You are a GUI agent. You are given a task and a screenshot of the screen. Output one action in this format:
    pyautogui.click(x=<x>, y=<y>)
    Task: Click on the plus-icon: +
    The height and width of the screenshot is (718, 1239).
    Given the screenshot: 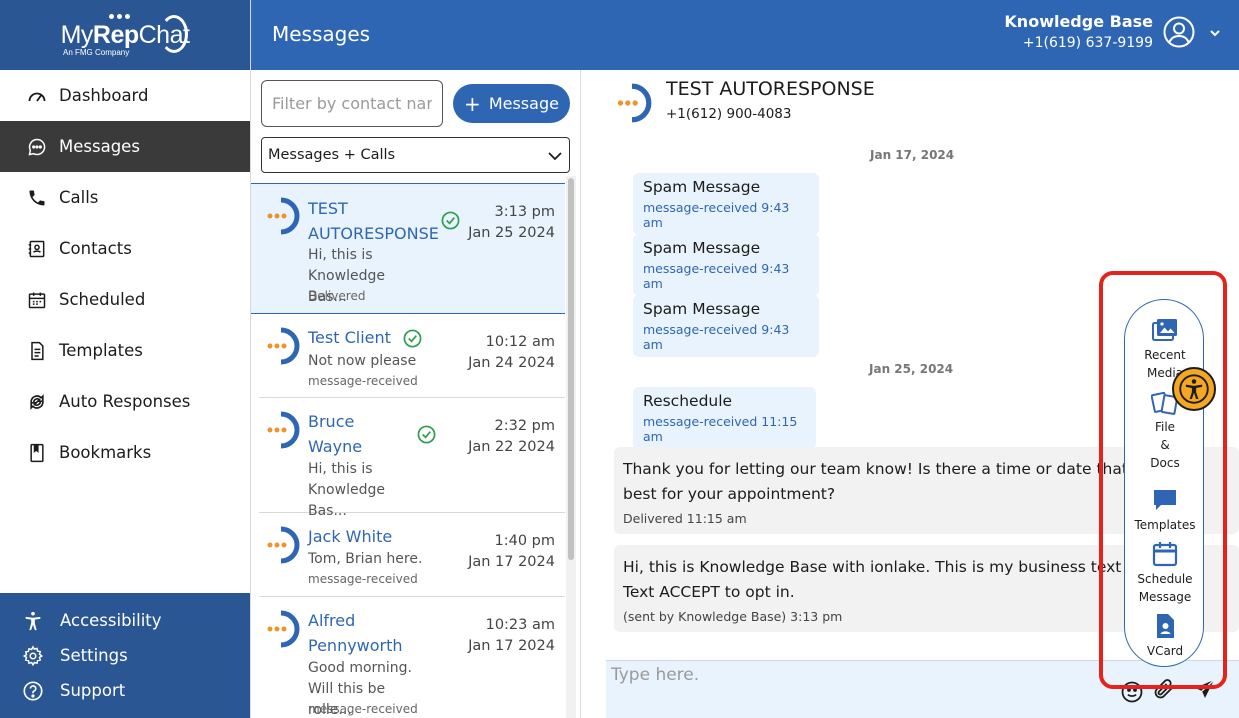 What is the action you would take?
    pyautogui.click(x=472, y=103)
    